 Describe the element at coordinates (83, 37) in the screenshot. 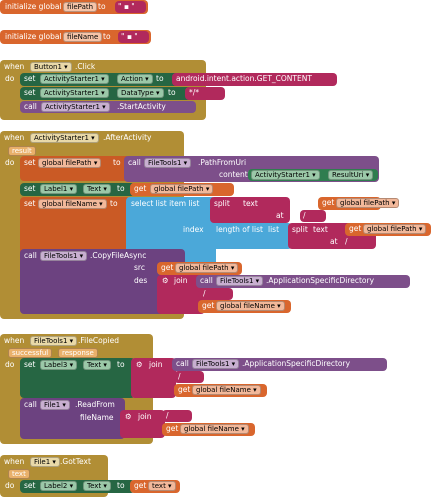

I see `global-name-filename: fileName` at that location.